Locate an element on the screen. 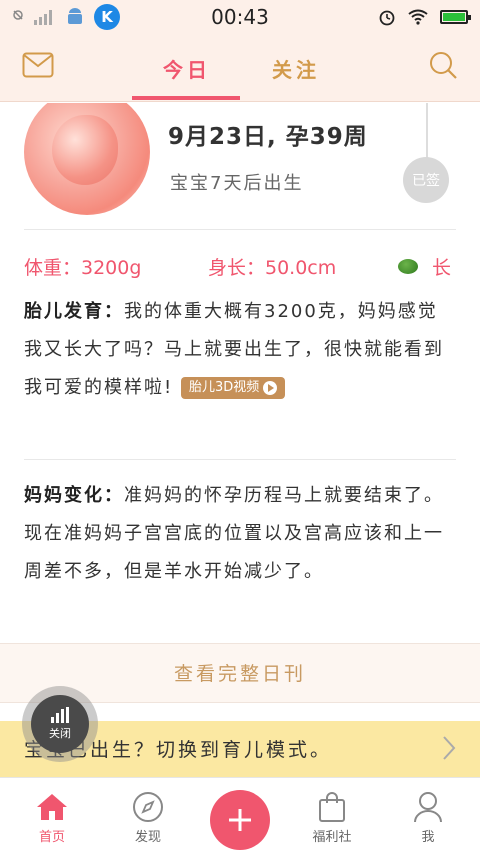 Image resolution: width=480 pixels, height=854 pixels. nav-me-label: 我 is located at coordinates (428, 837).